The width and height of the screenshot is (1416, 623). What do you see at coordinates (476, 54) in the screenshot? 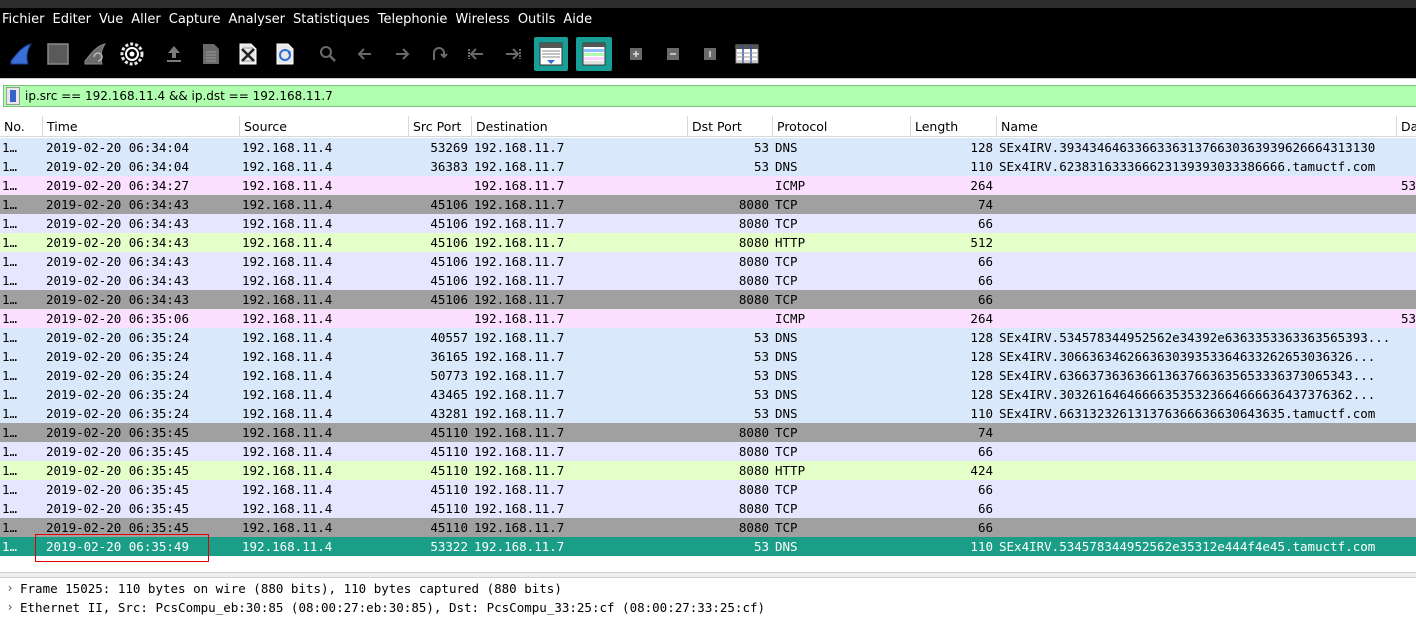
I see `go-first-icon` at bounding box center [476, 54].